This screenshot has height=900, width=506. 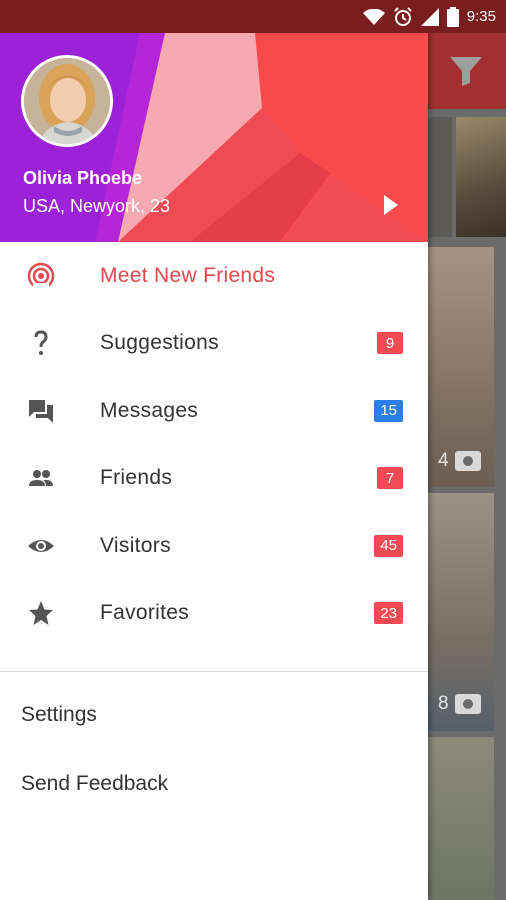 I want to click on menu-item-favorites: Favorites 23, so click(x=214, y=614).